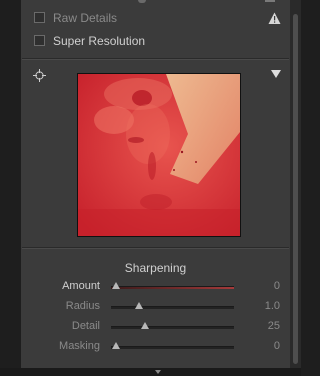 This screenshot has width=320, height=376. Describe the element at coordinates (295, 189) in the screenshot. I see `panel-scrollbar-thumb` at that location.